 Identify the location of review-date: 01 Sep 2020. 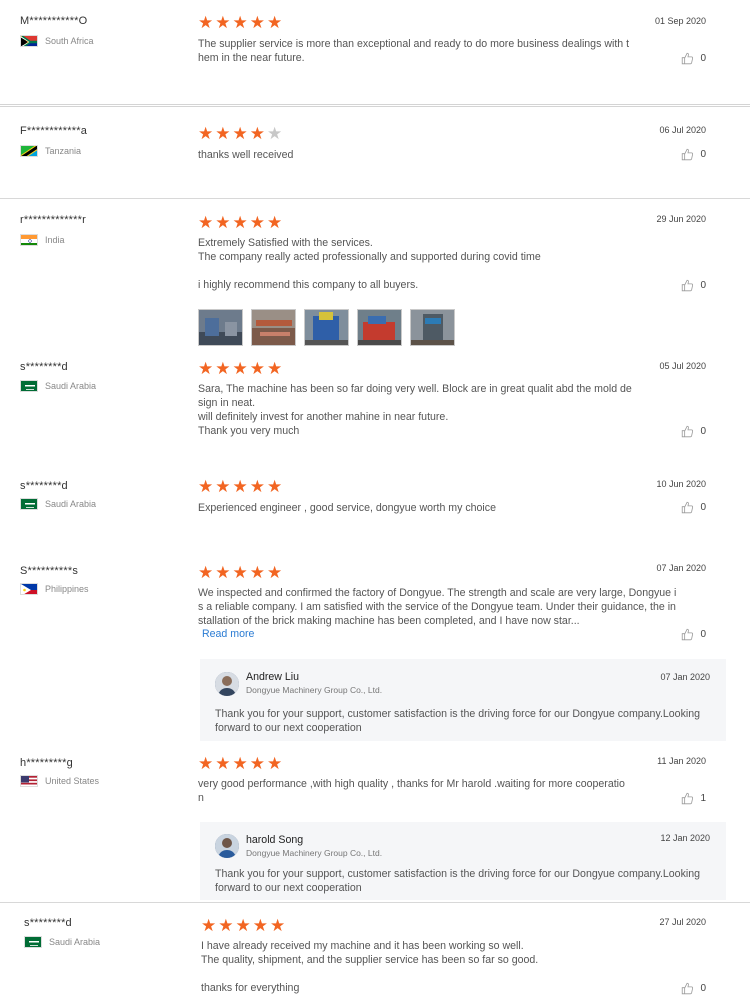
(680, 21).